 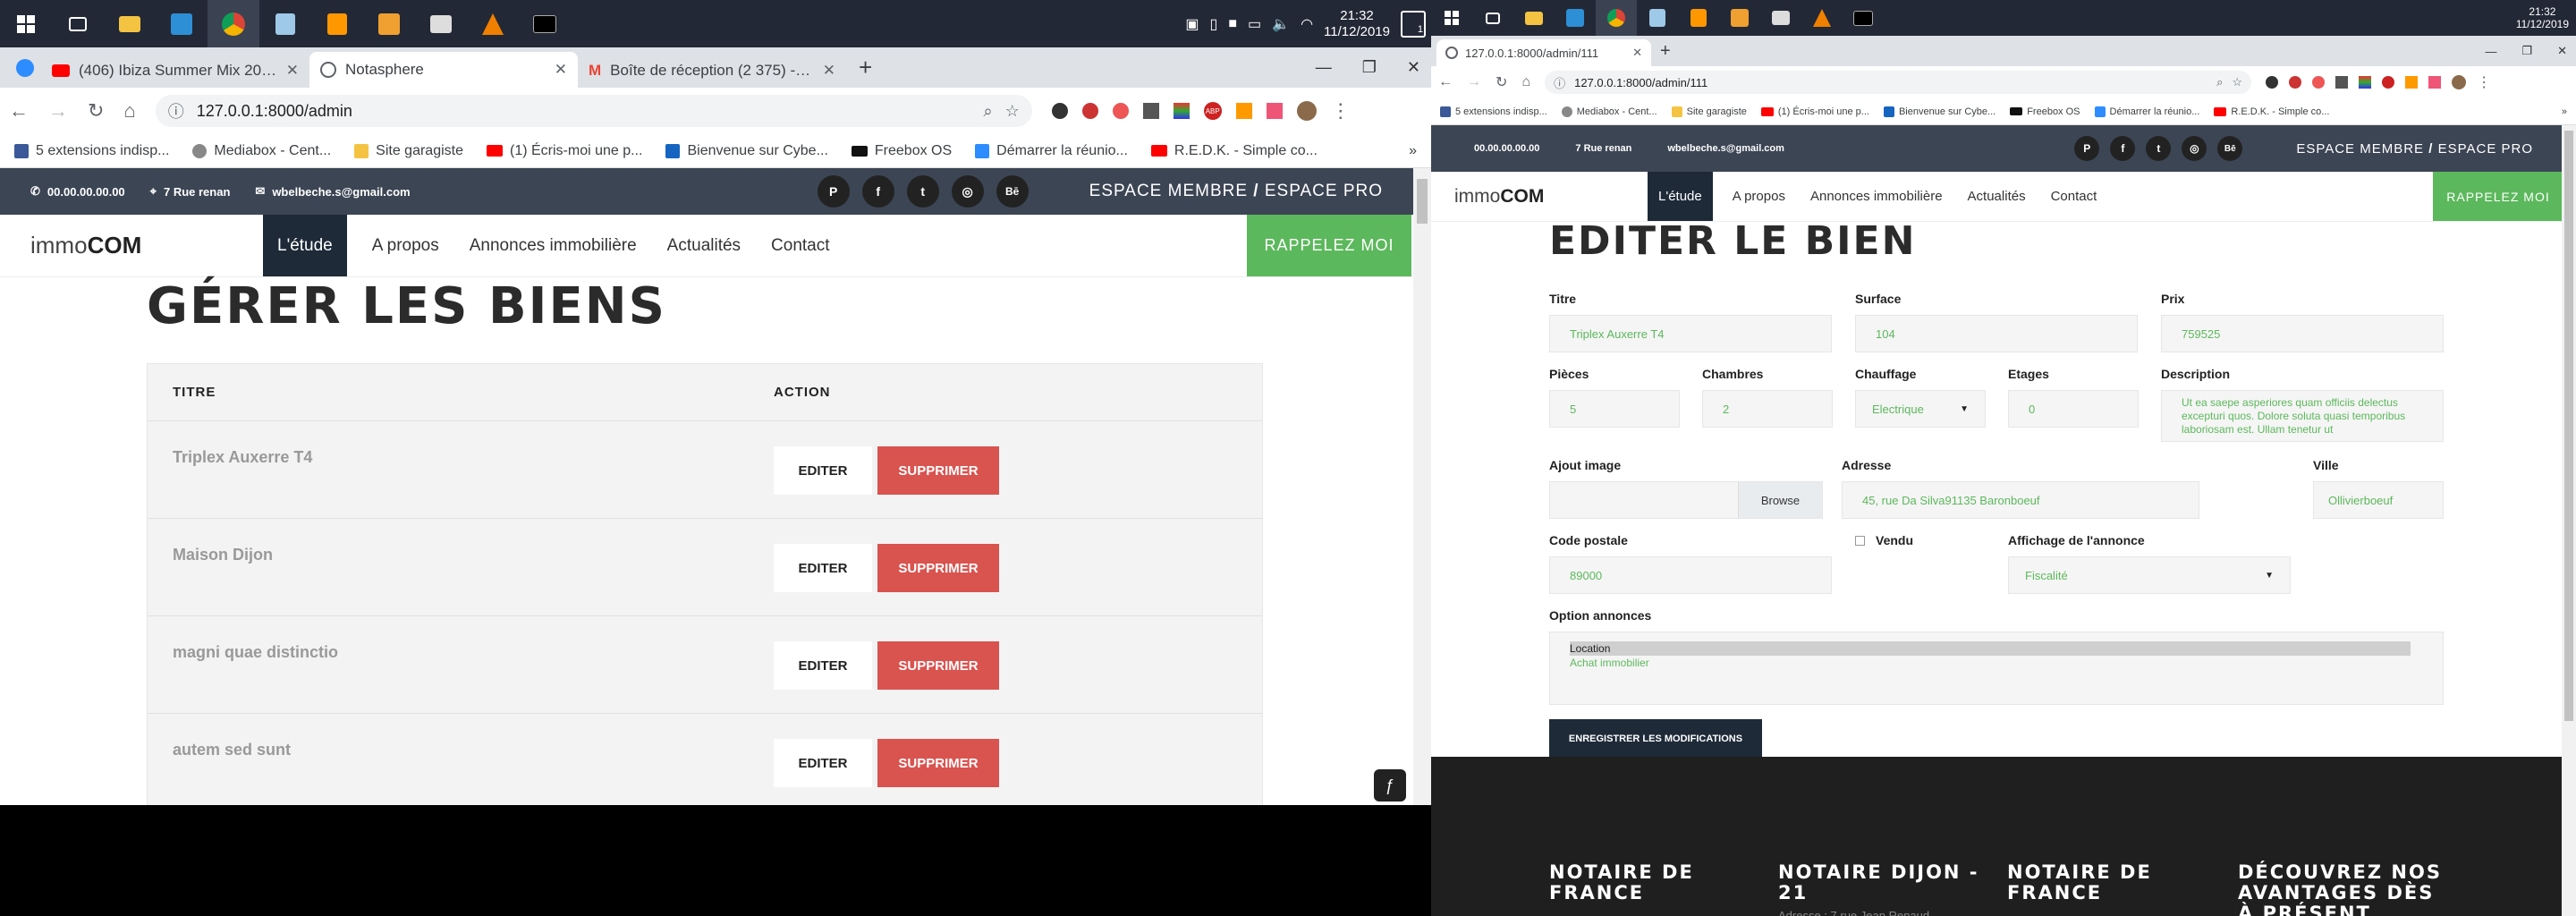 What do you see at coordinates (2149, 575) in the screenshot?
I see `affichage-select: Fiscalité ▼` at bounding box center [2149, 575].